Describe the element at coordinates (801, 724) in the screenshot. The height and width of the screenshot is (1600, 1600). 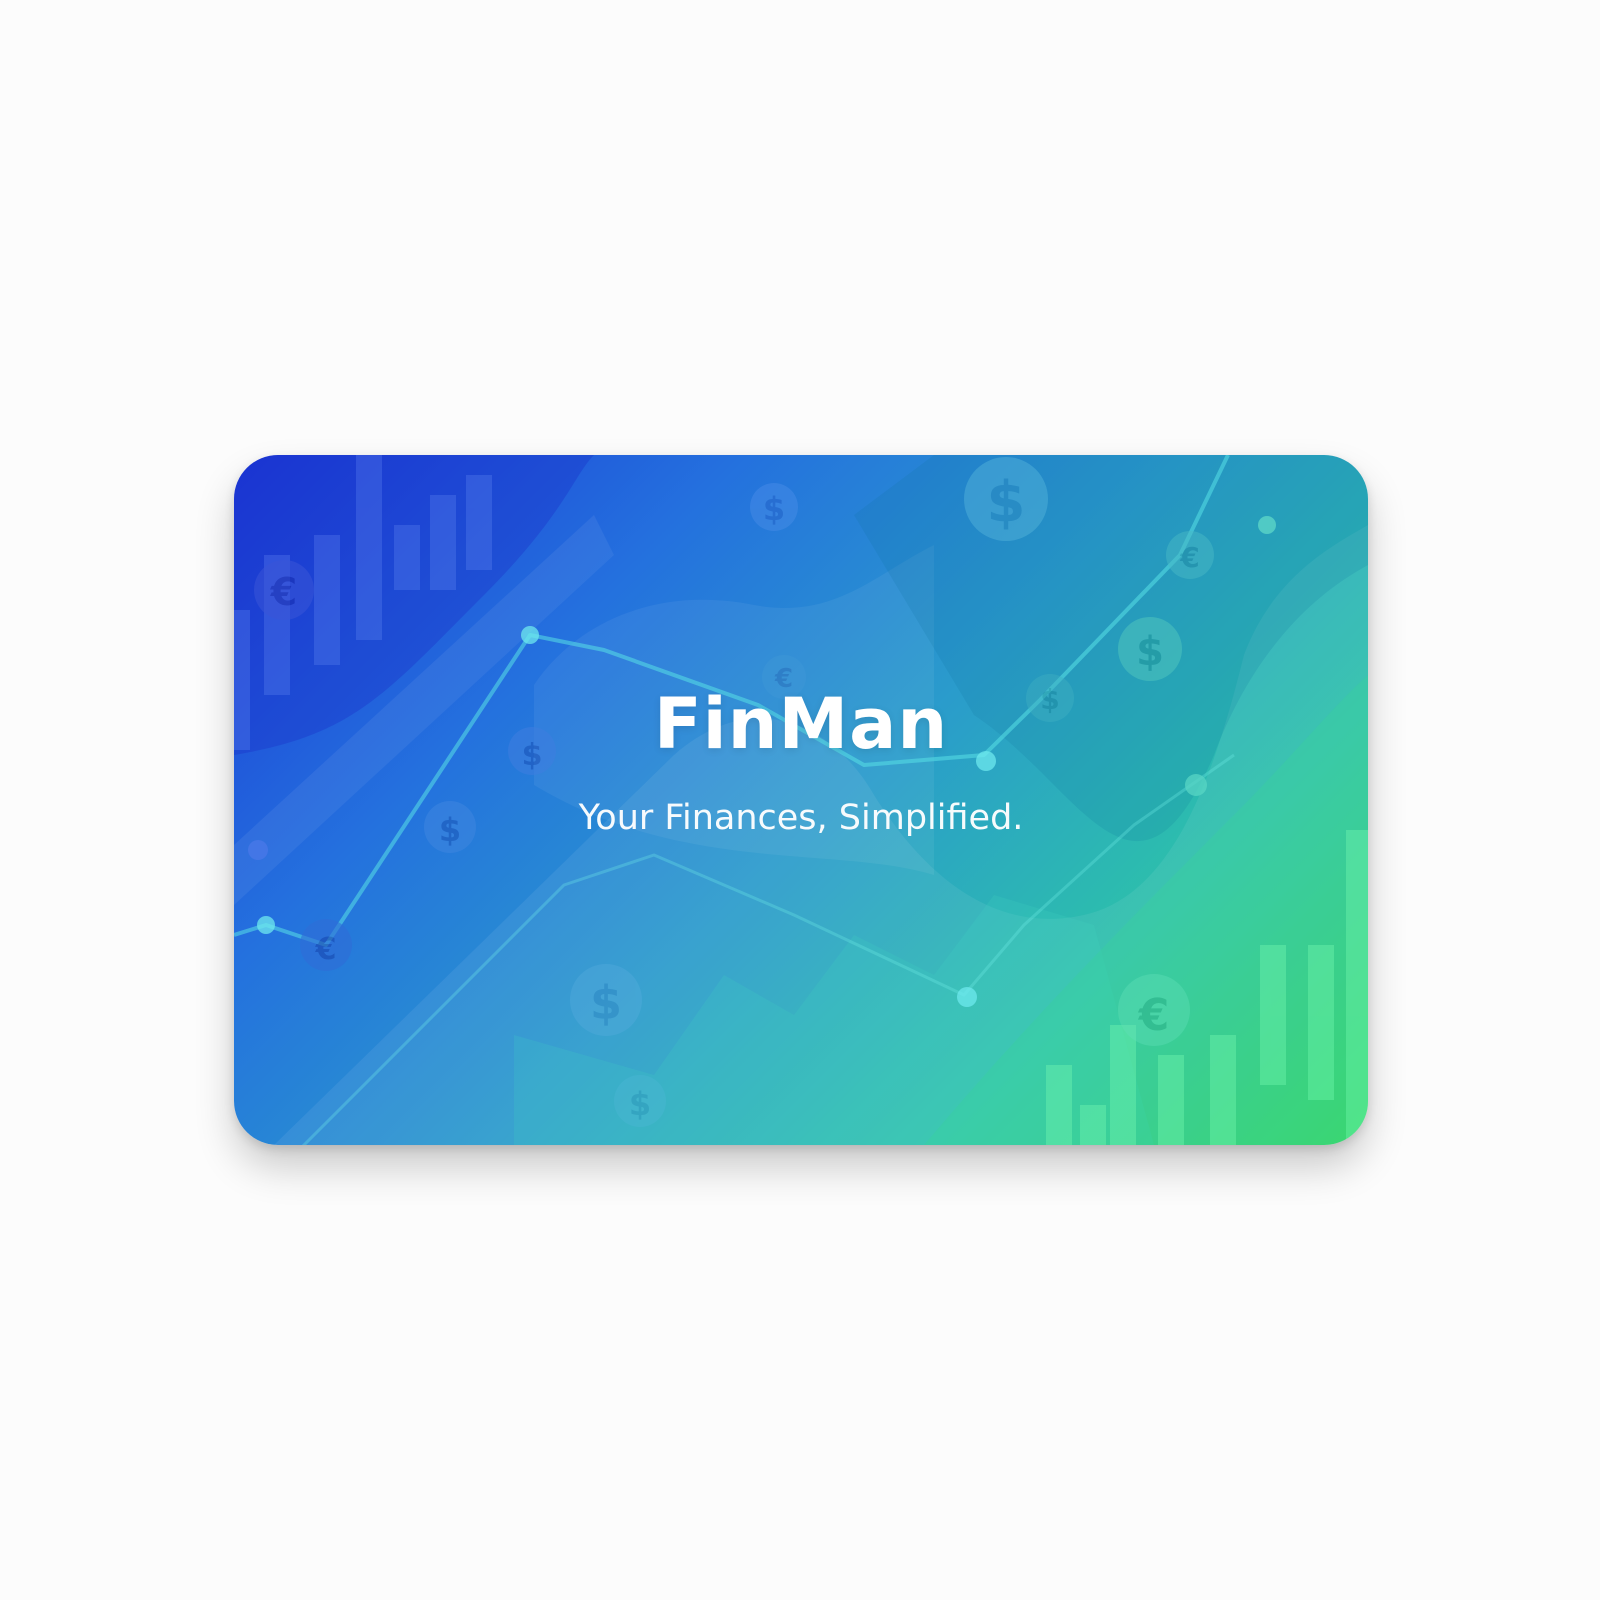
I see `brand-name: FinMan` at that location.